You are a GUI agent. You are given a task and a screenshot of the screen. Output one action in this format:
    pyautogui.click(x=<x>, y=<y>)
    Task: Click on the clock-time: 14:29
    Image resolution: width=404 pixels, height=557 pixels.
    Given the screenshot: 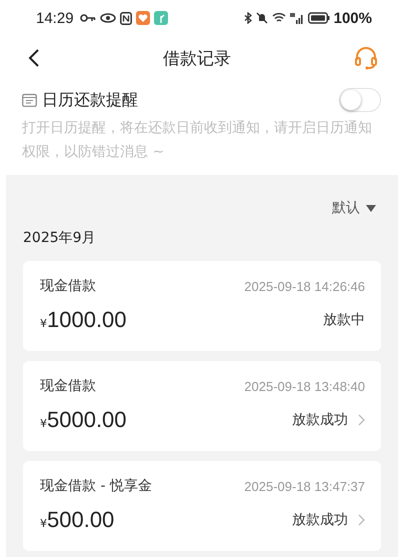 What is the action you would take?
    pyautogui.click(x=55, y=18)
    